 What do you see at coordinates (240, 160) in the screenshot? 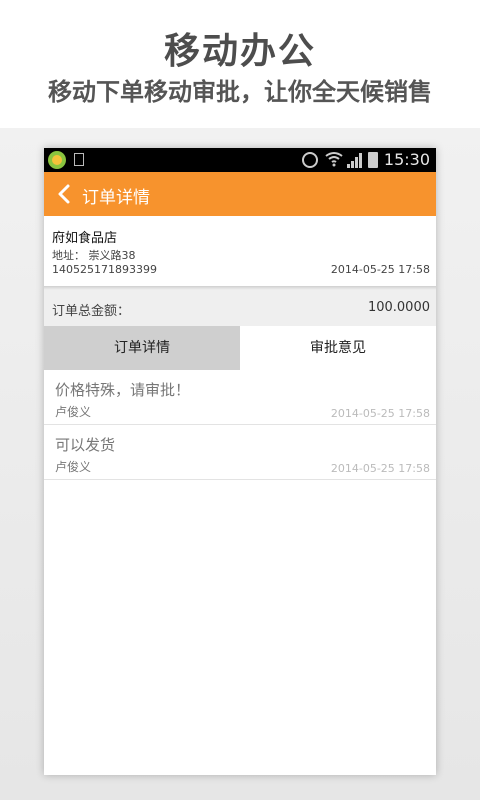
I see `status-bar: 15:30` at bounding box center [240, 160].